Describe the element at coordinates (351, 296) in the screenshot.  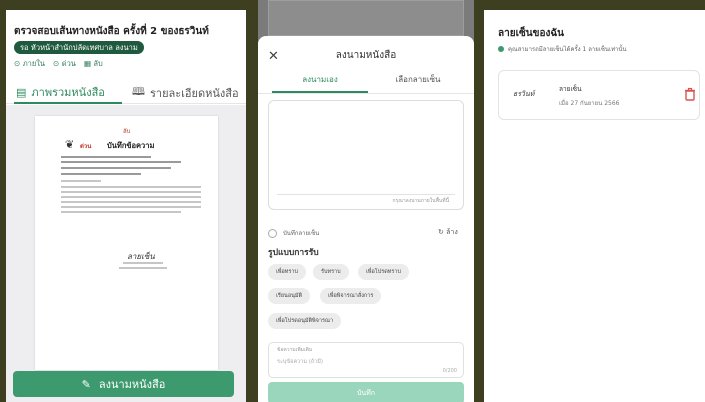
I see `chip-for-consideration: เพื่อพิจารณาสั่งการ` at that location.